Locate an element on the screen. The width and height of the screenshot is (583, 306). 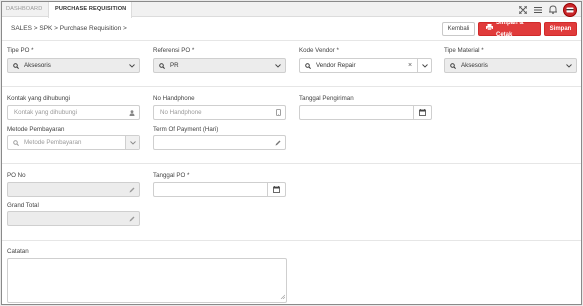
referensi-po-label: Referensi PO * is located at coordinates (174, 50).